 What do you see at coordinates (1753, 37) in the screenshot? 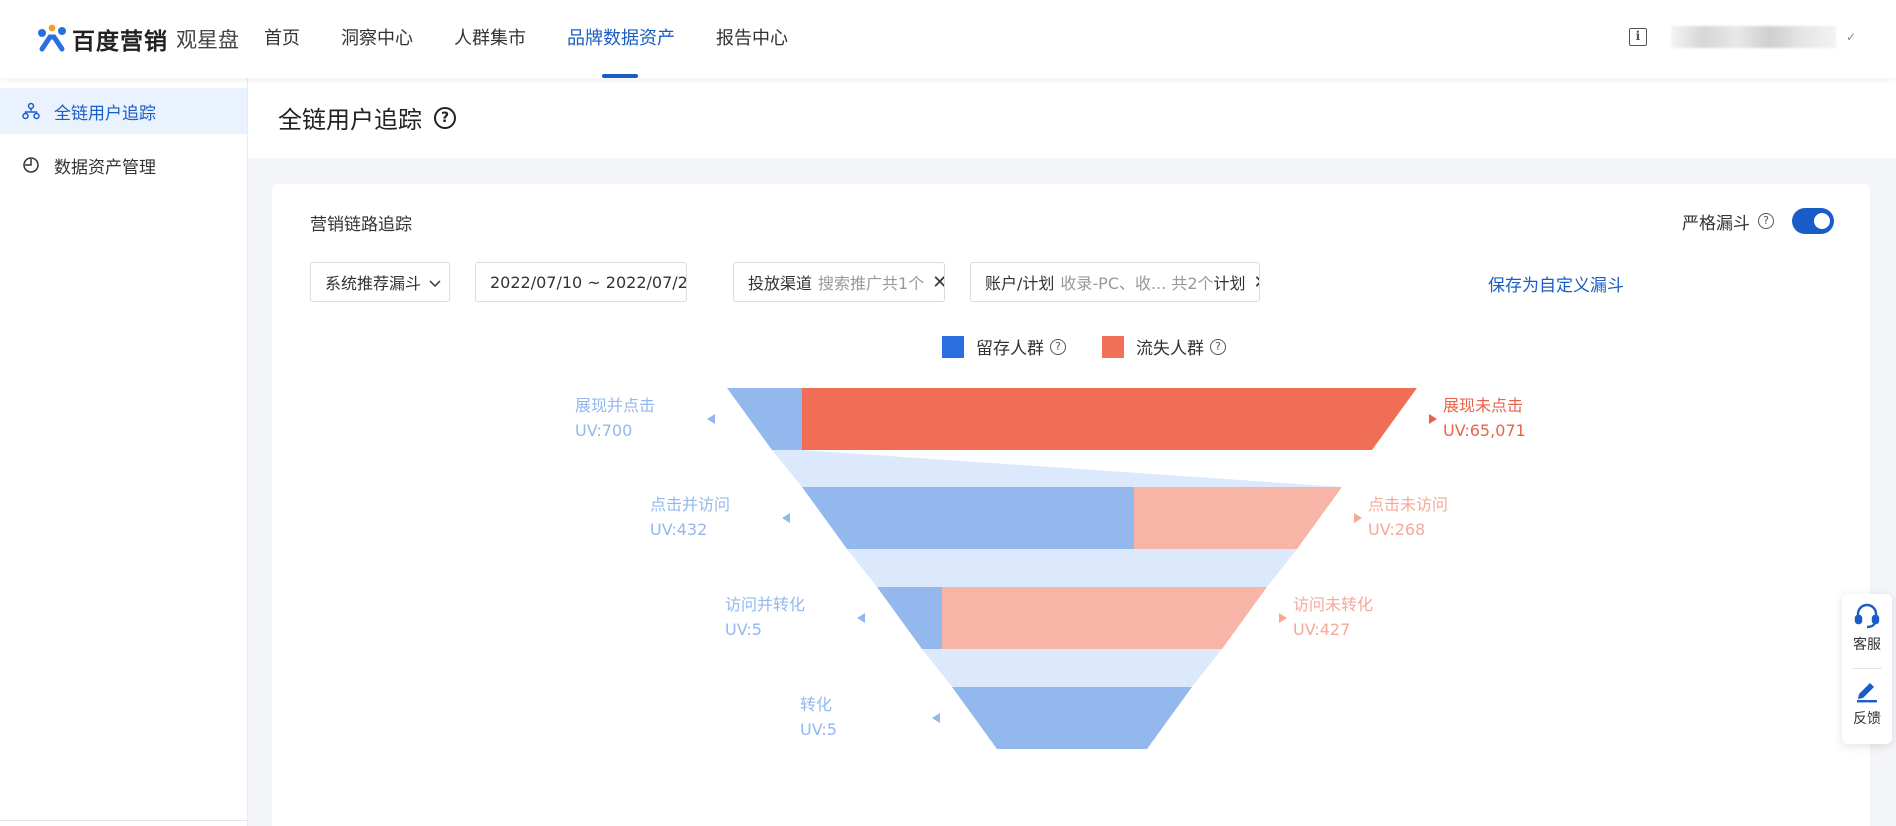
I see `user-account-blurred` at bounding box center [1753, 37].